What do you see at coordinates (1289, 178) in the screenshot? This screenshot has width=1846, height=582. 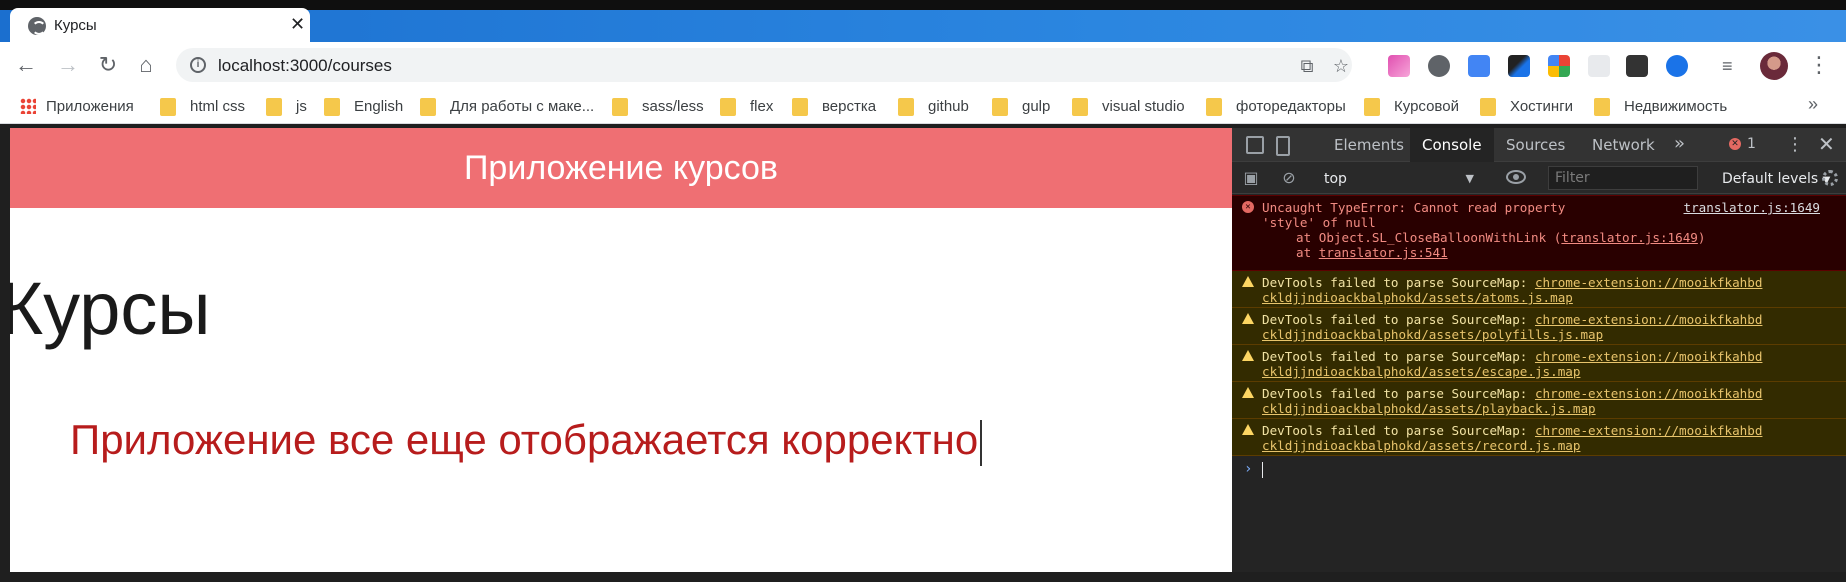 I see `clear-console-icon: ⊘` at bounding box center [1289, 178].